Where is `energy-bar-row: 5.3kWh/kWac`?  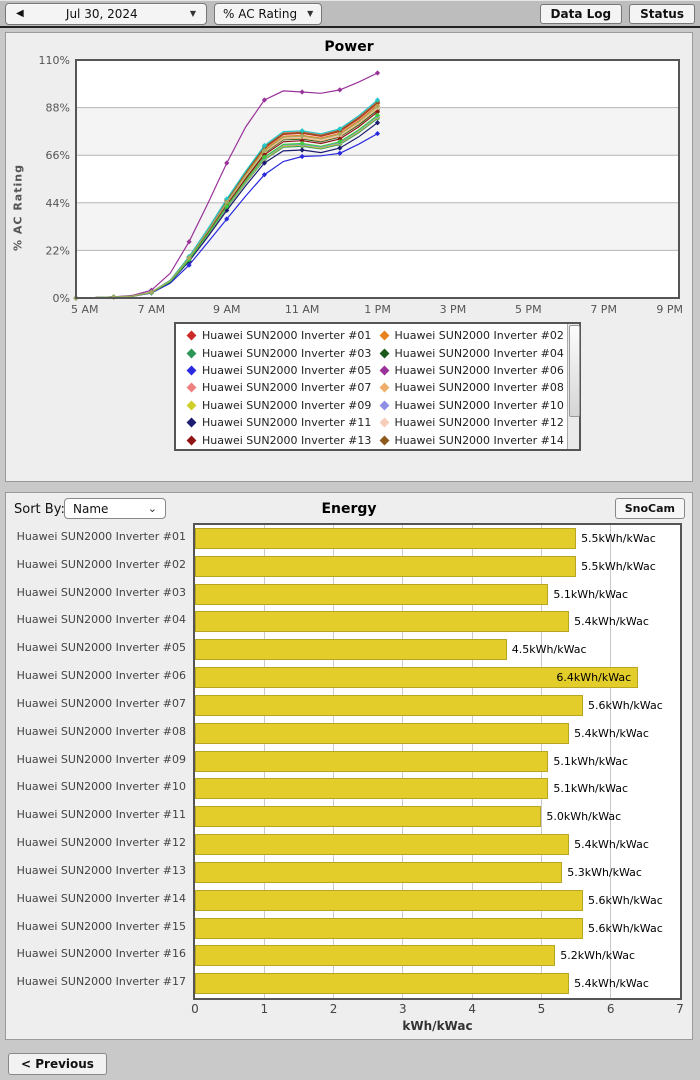
energy-bar-row: 5.3kWh/kWac is located at coordinates (437, 873).